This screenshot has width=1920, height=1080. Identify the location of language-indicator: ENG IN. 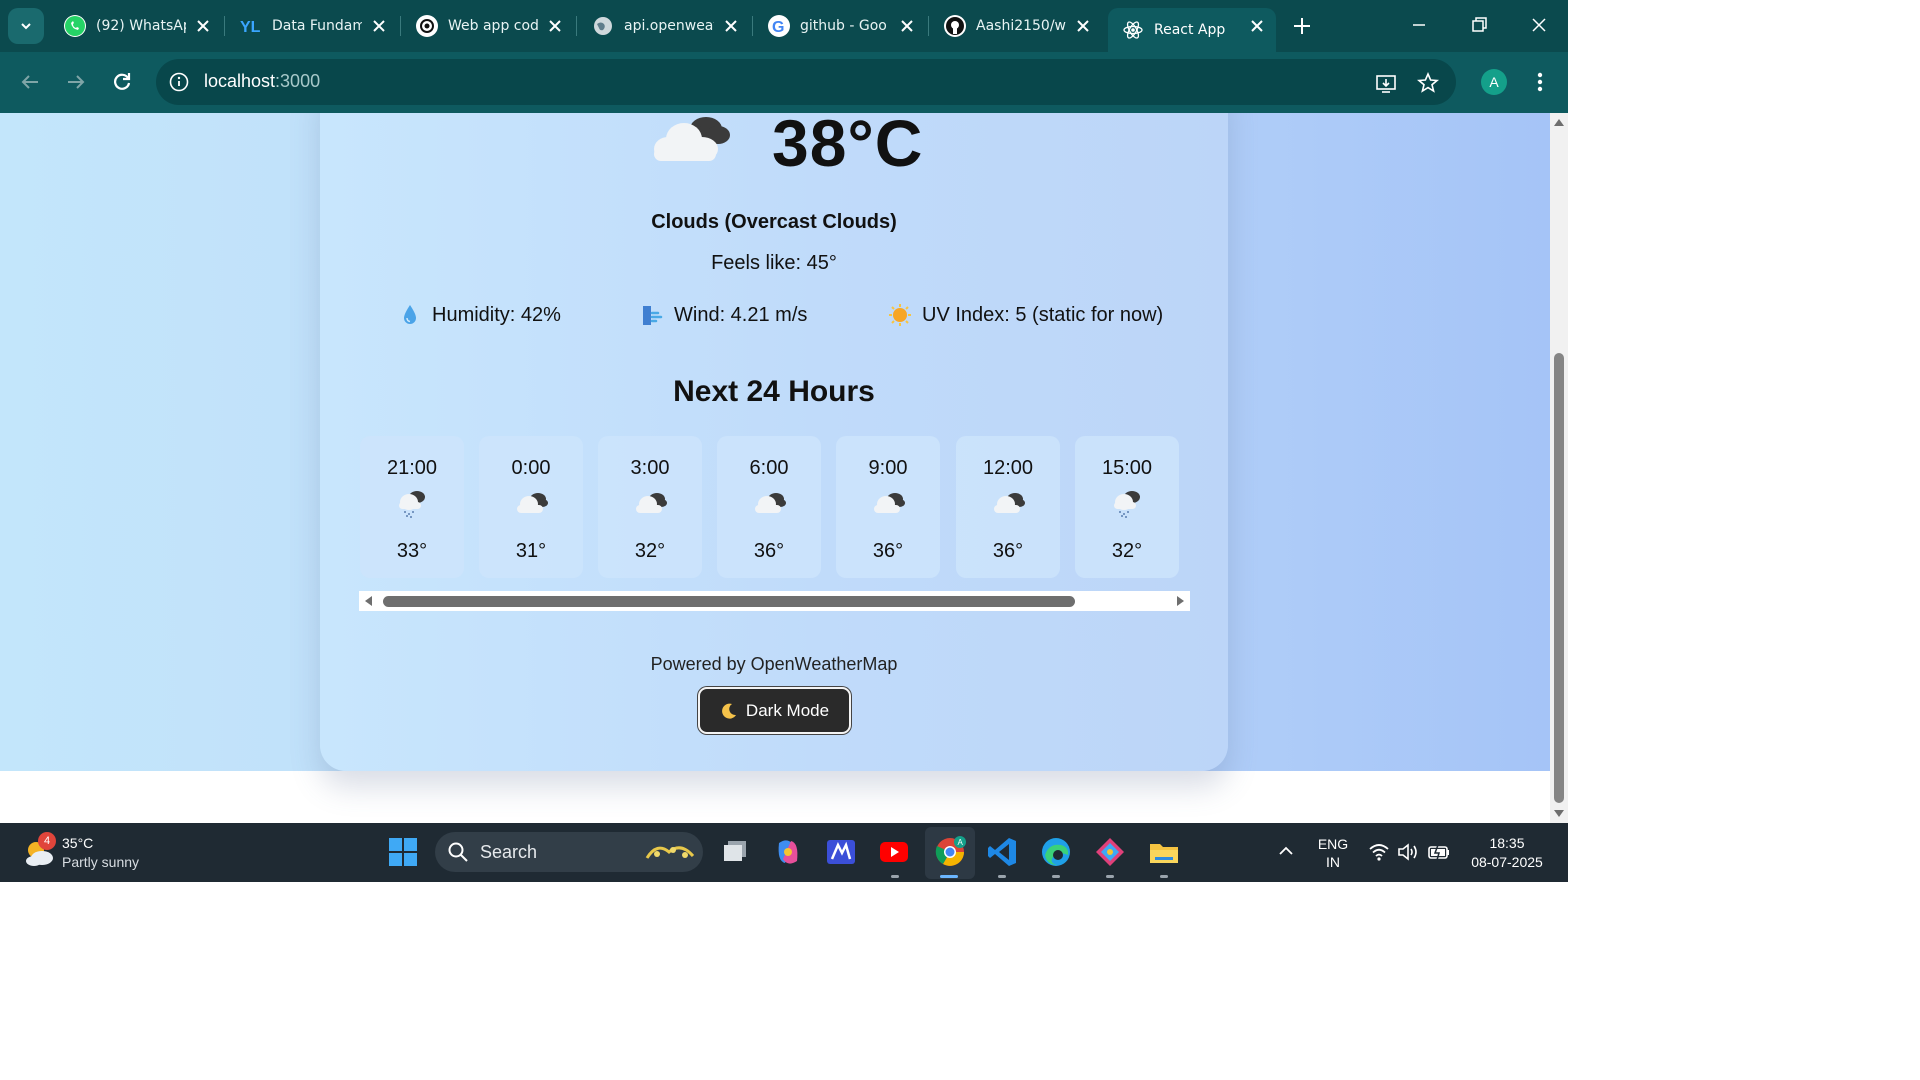
(1333, 853).